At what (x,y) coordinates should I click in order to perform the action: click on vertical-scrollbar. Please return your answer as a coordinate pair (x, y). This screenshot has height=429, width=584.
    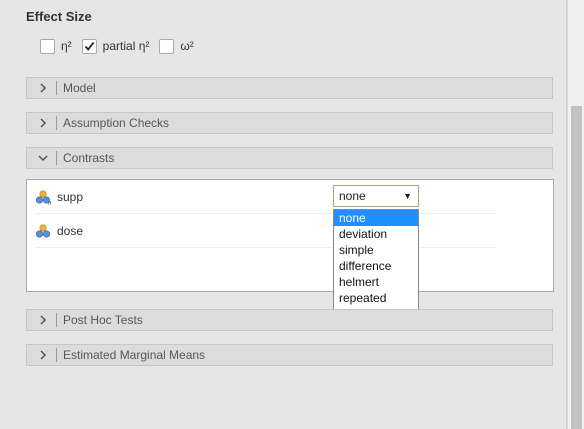
    Looking at the image, I should click on (575, 214).